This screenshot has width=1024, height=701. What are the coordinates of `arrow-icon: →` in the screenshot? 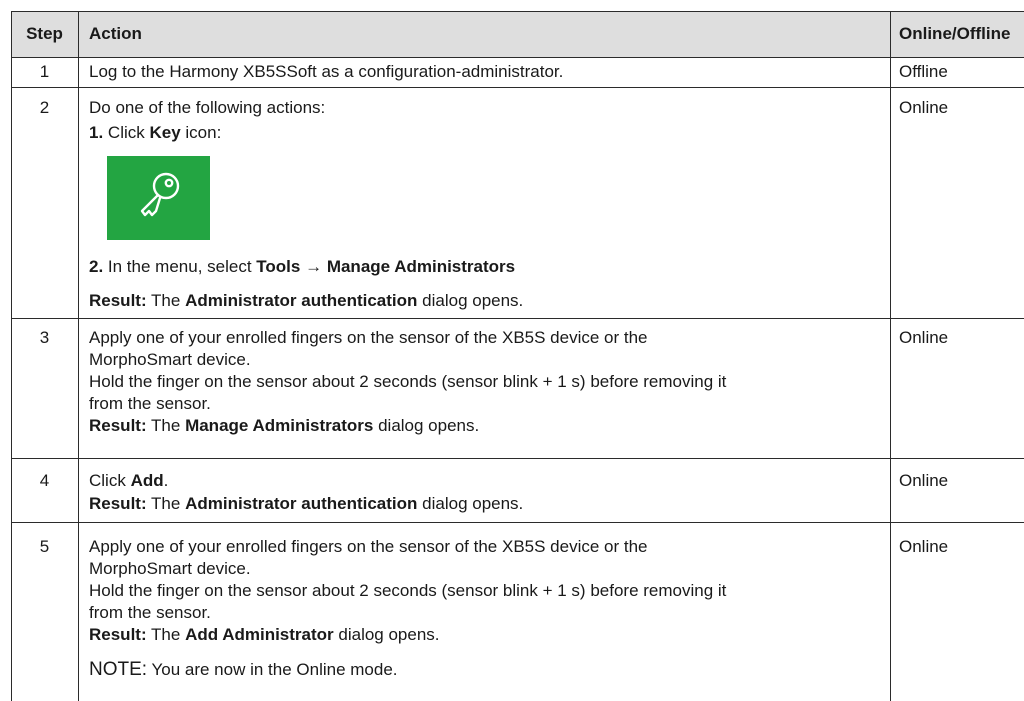 It's located at (313, 266).